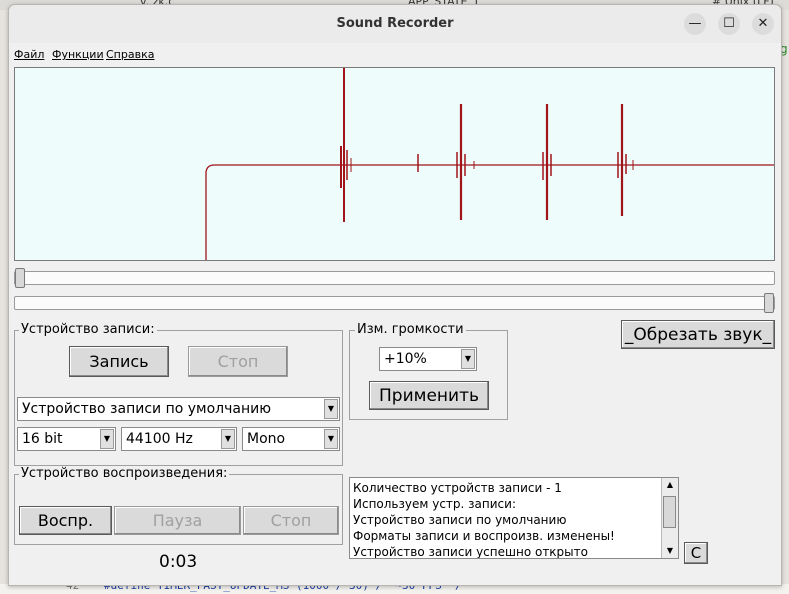 The width and height of the screenshot is (789, 594). Describe the element at coordinates (178, 562) in the screenshot. I see `elapsed-time: 0:03` at that location.